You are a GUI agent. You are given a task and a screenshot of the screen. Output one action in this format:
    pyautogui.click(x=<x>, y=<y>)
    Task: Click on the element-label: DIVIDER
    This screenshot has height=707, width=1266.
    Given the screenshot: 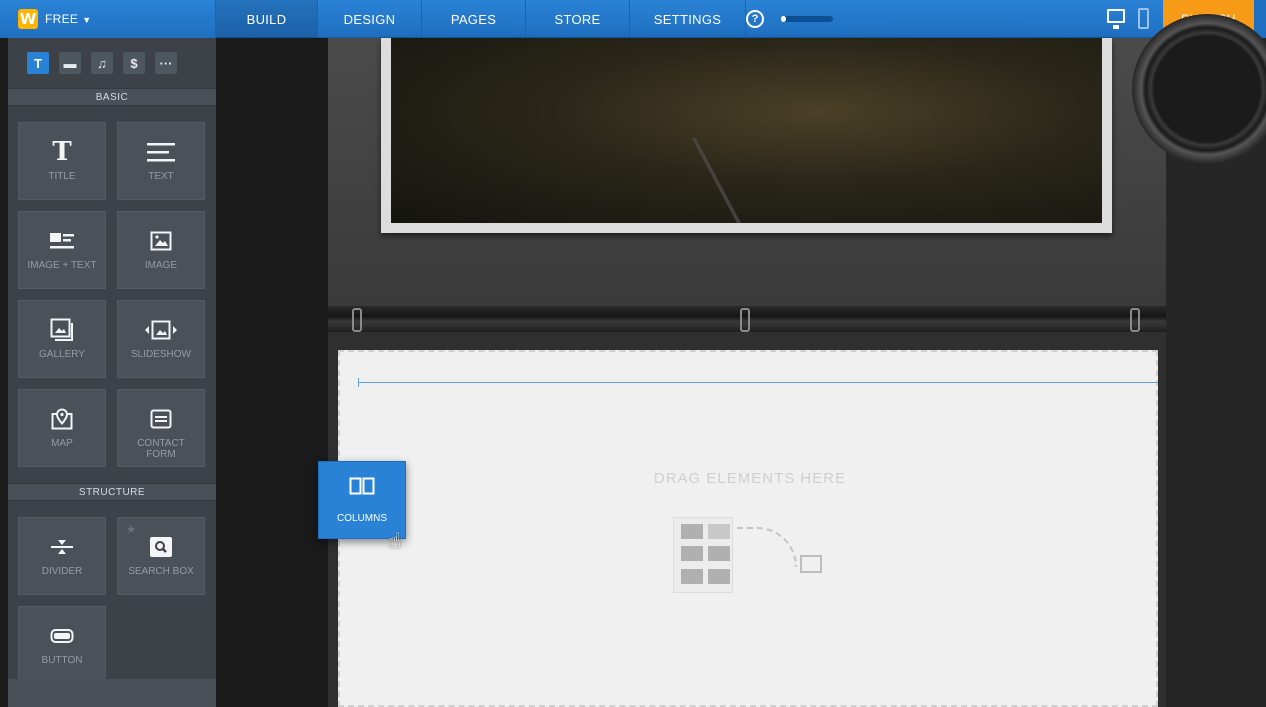 What is the action you would take?
    pyautogui.click(x=62, y=571)
    